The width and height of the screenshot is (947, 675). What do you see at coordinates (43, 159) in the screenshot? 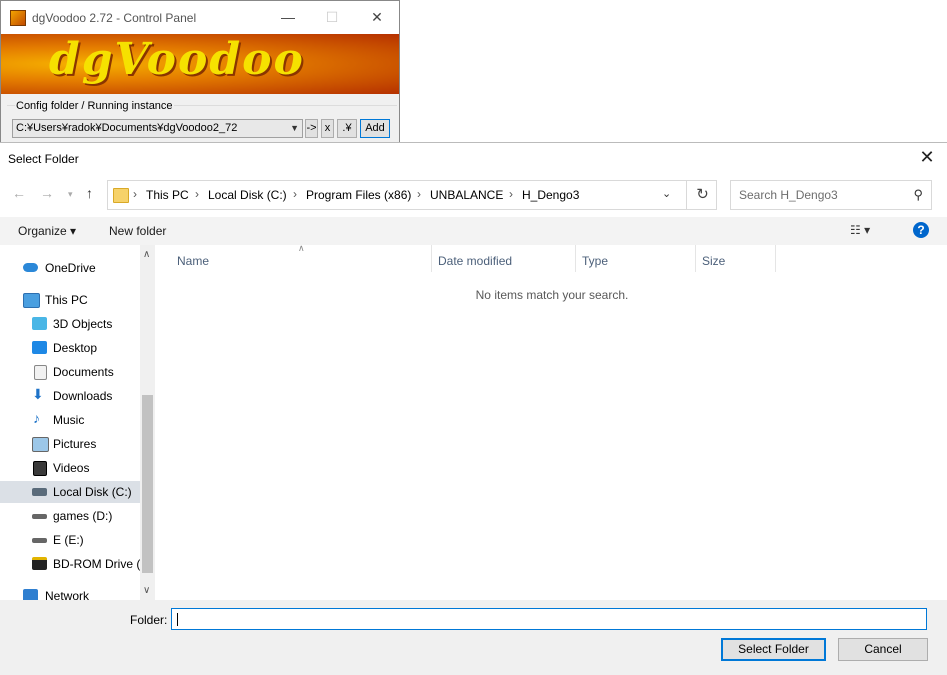
I see `dialog-title: Select Folder` at bounding box center [43, 159].